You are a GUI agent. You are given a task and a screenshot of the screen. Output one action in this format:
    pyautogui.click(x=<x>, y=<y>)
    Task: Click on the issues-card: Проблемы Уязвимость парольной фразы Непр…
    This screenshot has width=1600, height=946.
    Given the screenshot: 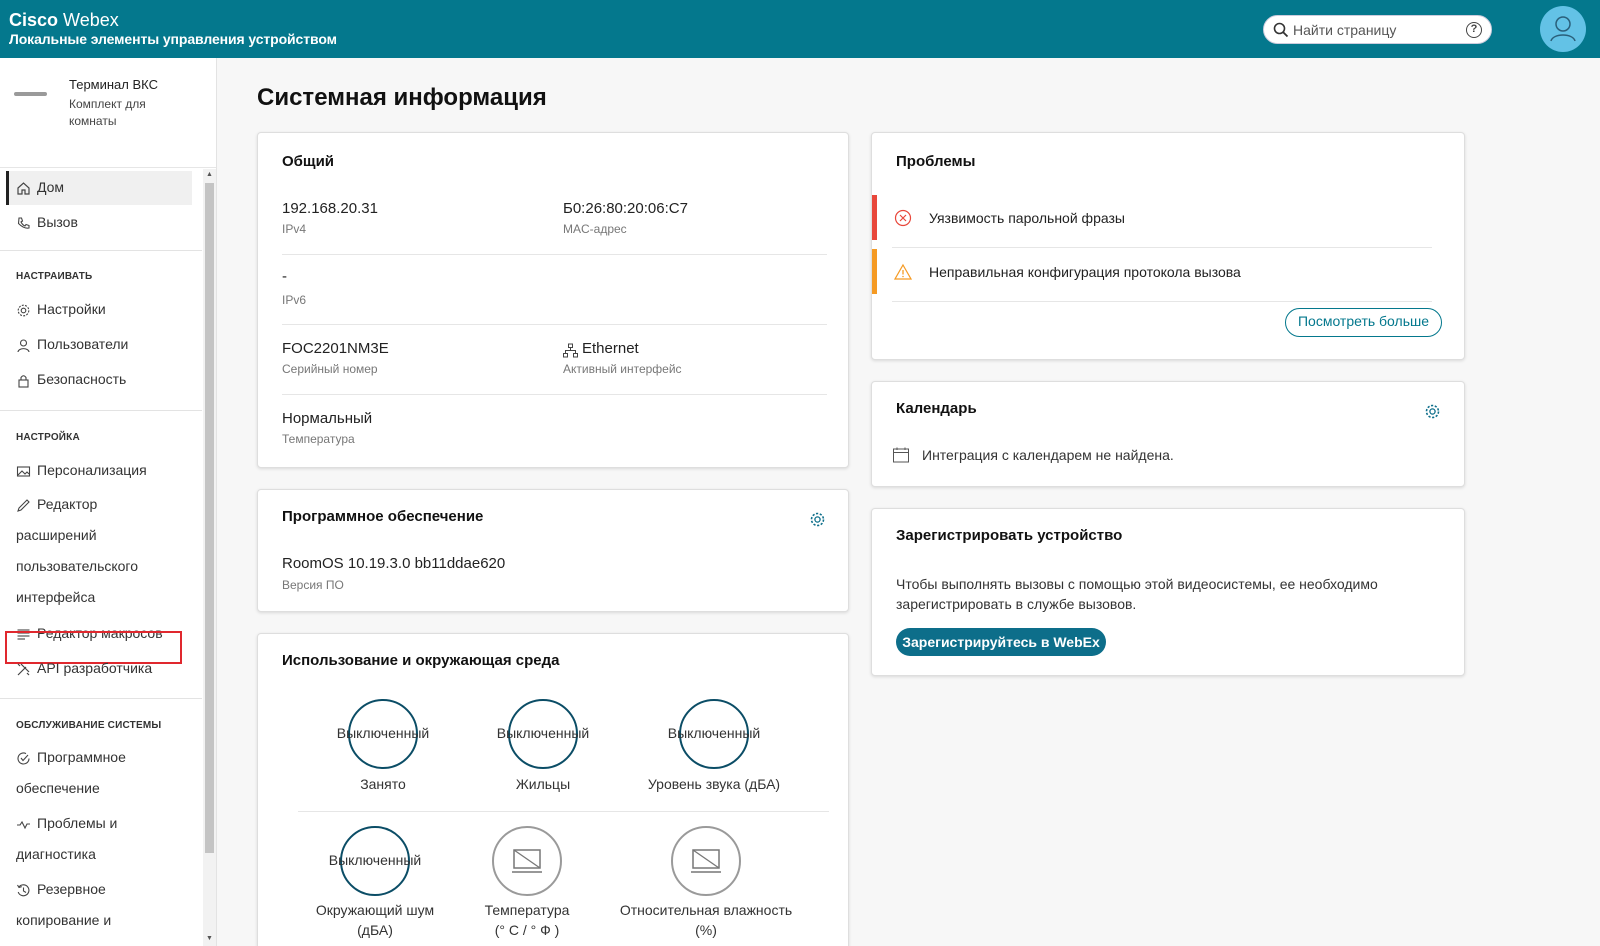 What is the action you would take?
    pyautogui.click(x=1168, y=246)
    